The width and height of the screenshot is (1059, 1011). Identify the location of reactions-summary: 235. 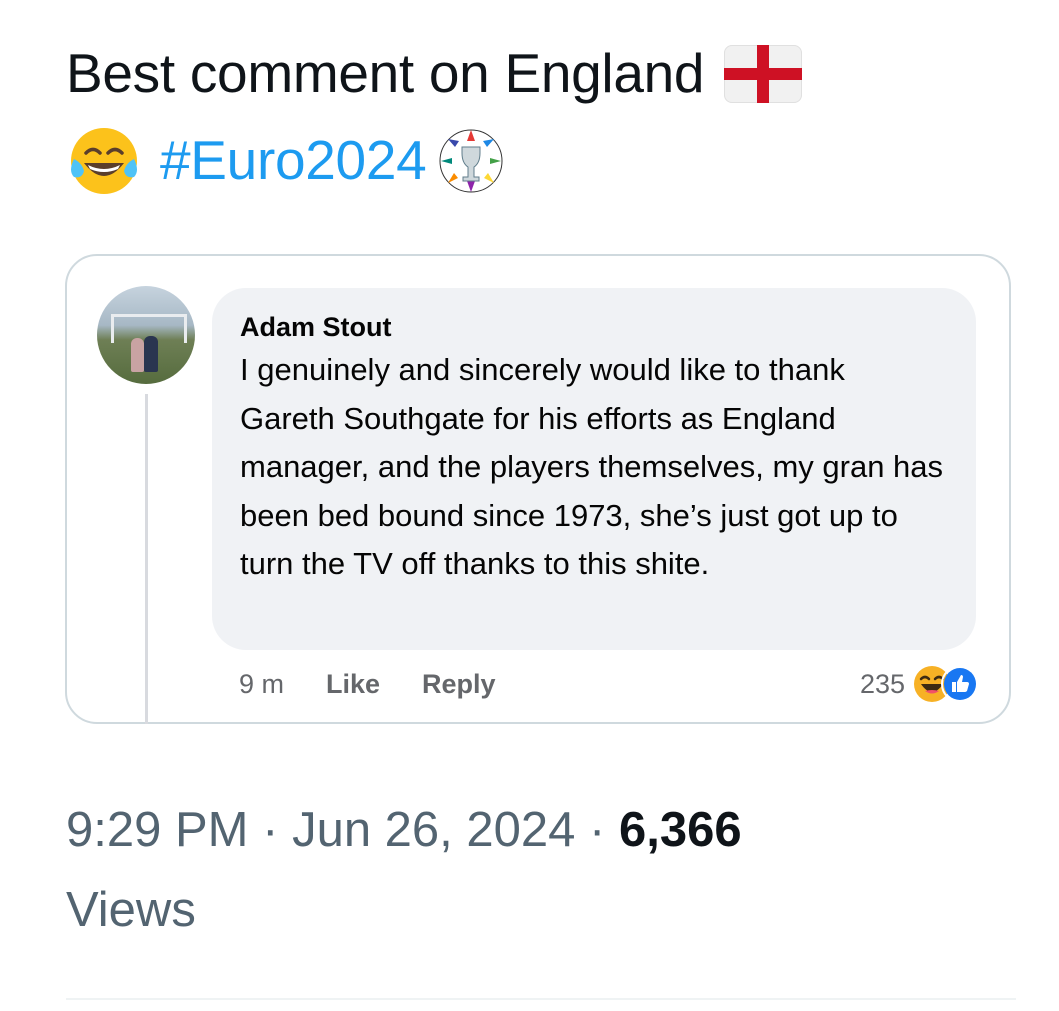
(919, 684).